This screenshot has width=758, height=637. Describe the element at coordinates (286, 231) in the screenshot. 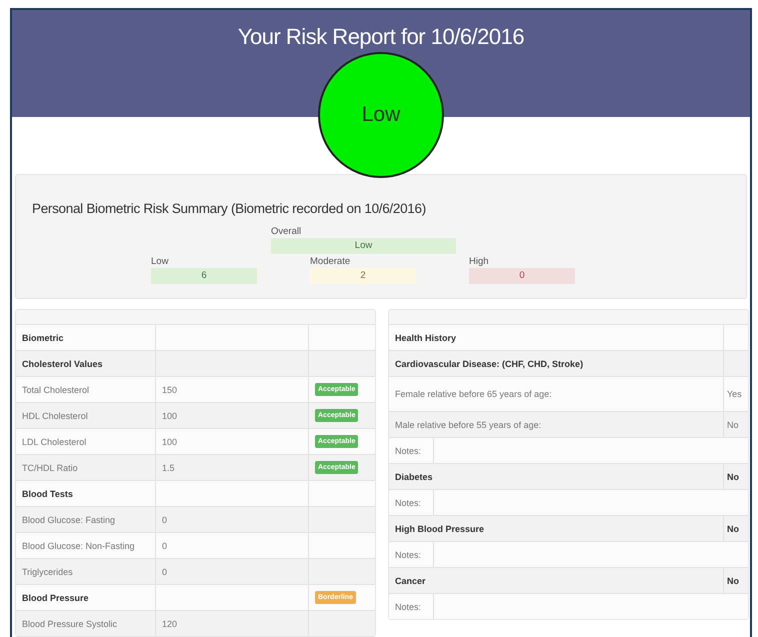

I see `overall-label: Overall` at that location.